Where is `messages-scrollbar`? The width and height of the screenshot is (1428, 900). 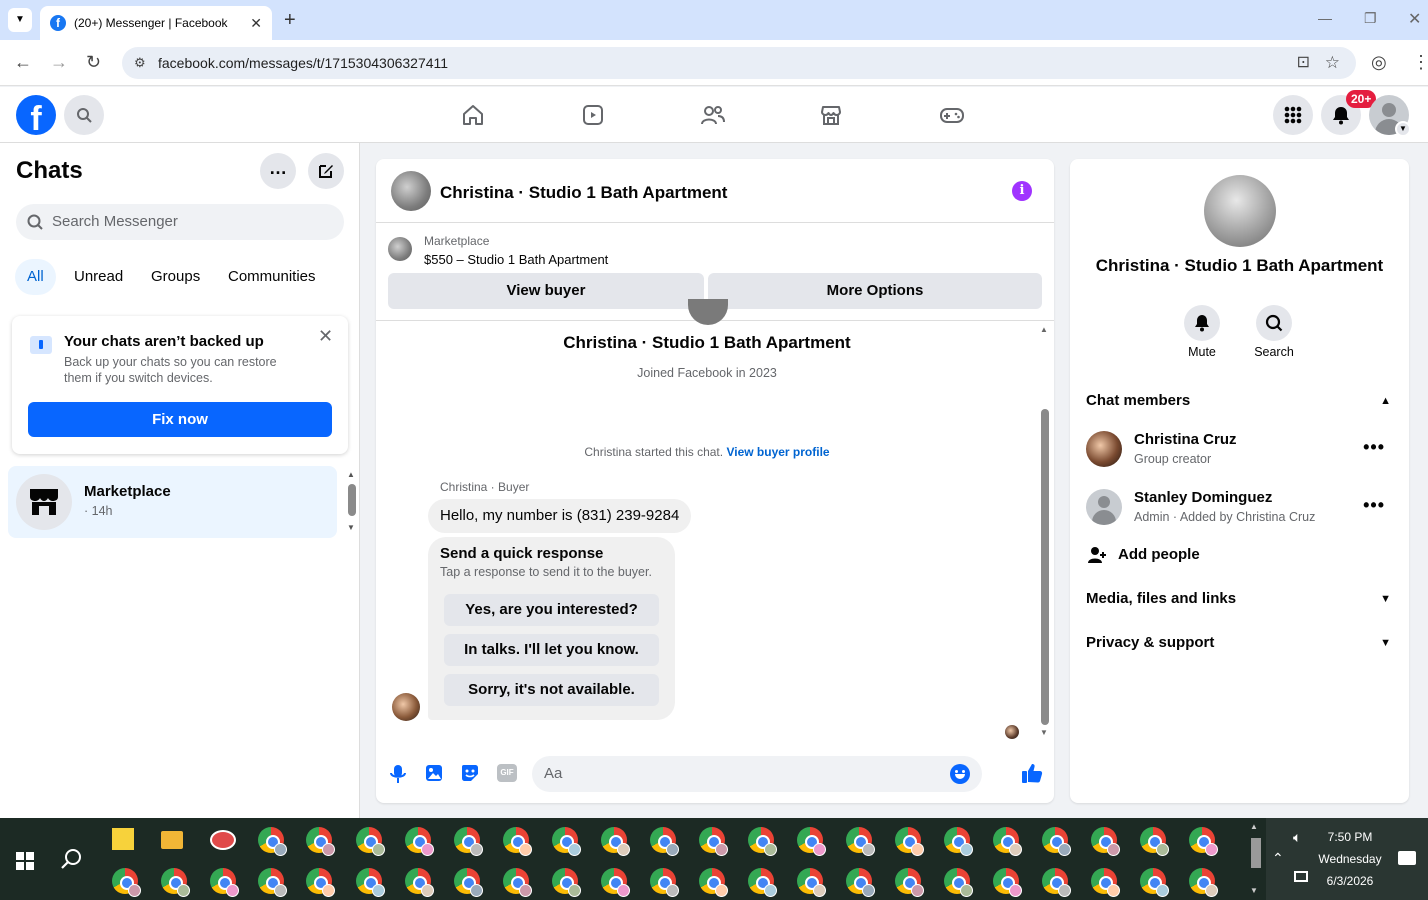 messages-scrollbar is located at coordinates (1045, 567).